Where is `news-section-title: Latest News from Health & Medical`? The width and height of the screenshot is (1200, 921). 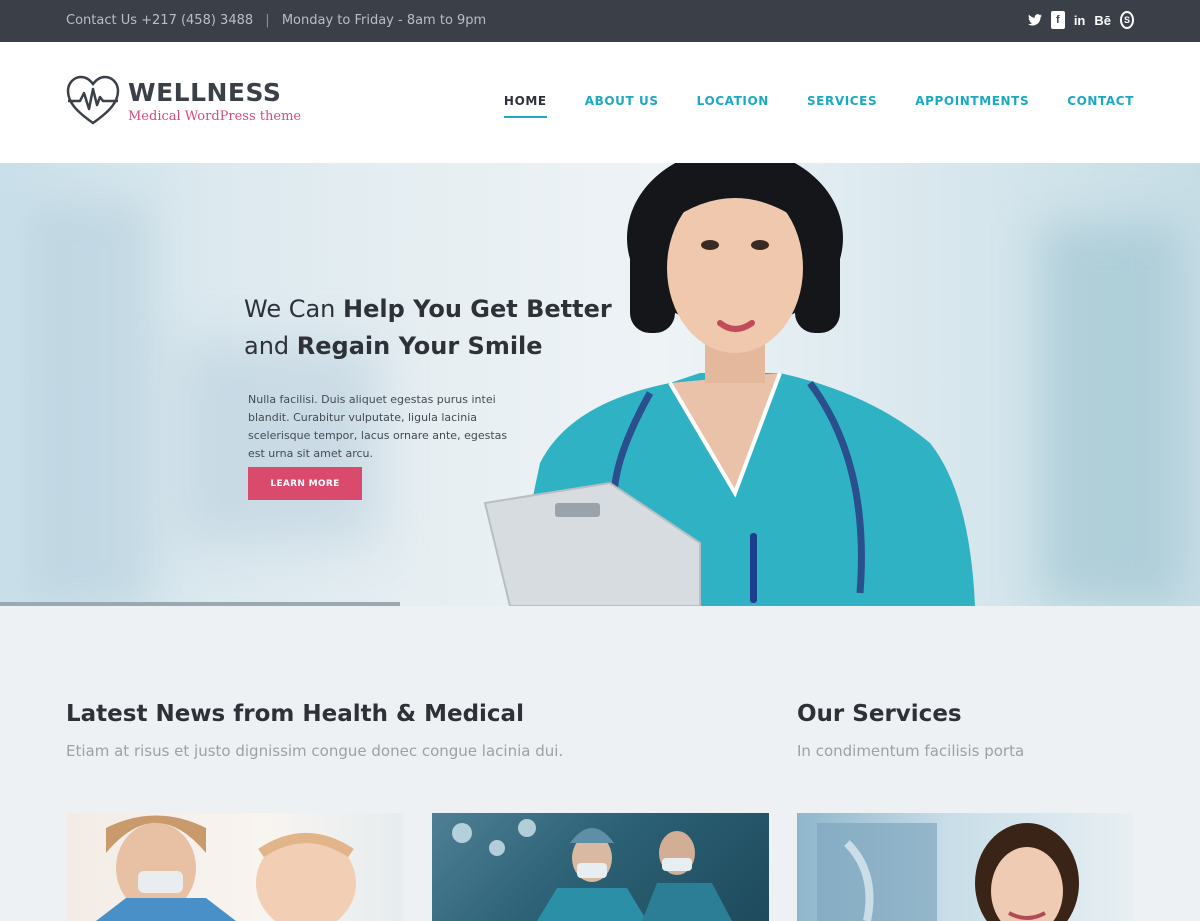
news-section-title: Latest News from Health & Medical is located at coordinates (295, 714).